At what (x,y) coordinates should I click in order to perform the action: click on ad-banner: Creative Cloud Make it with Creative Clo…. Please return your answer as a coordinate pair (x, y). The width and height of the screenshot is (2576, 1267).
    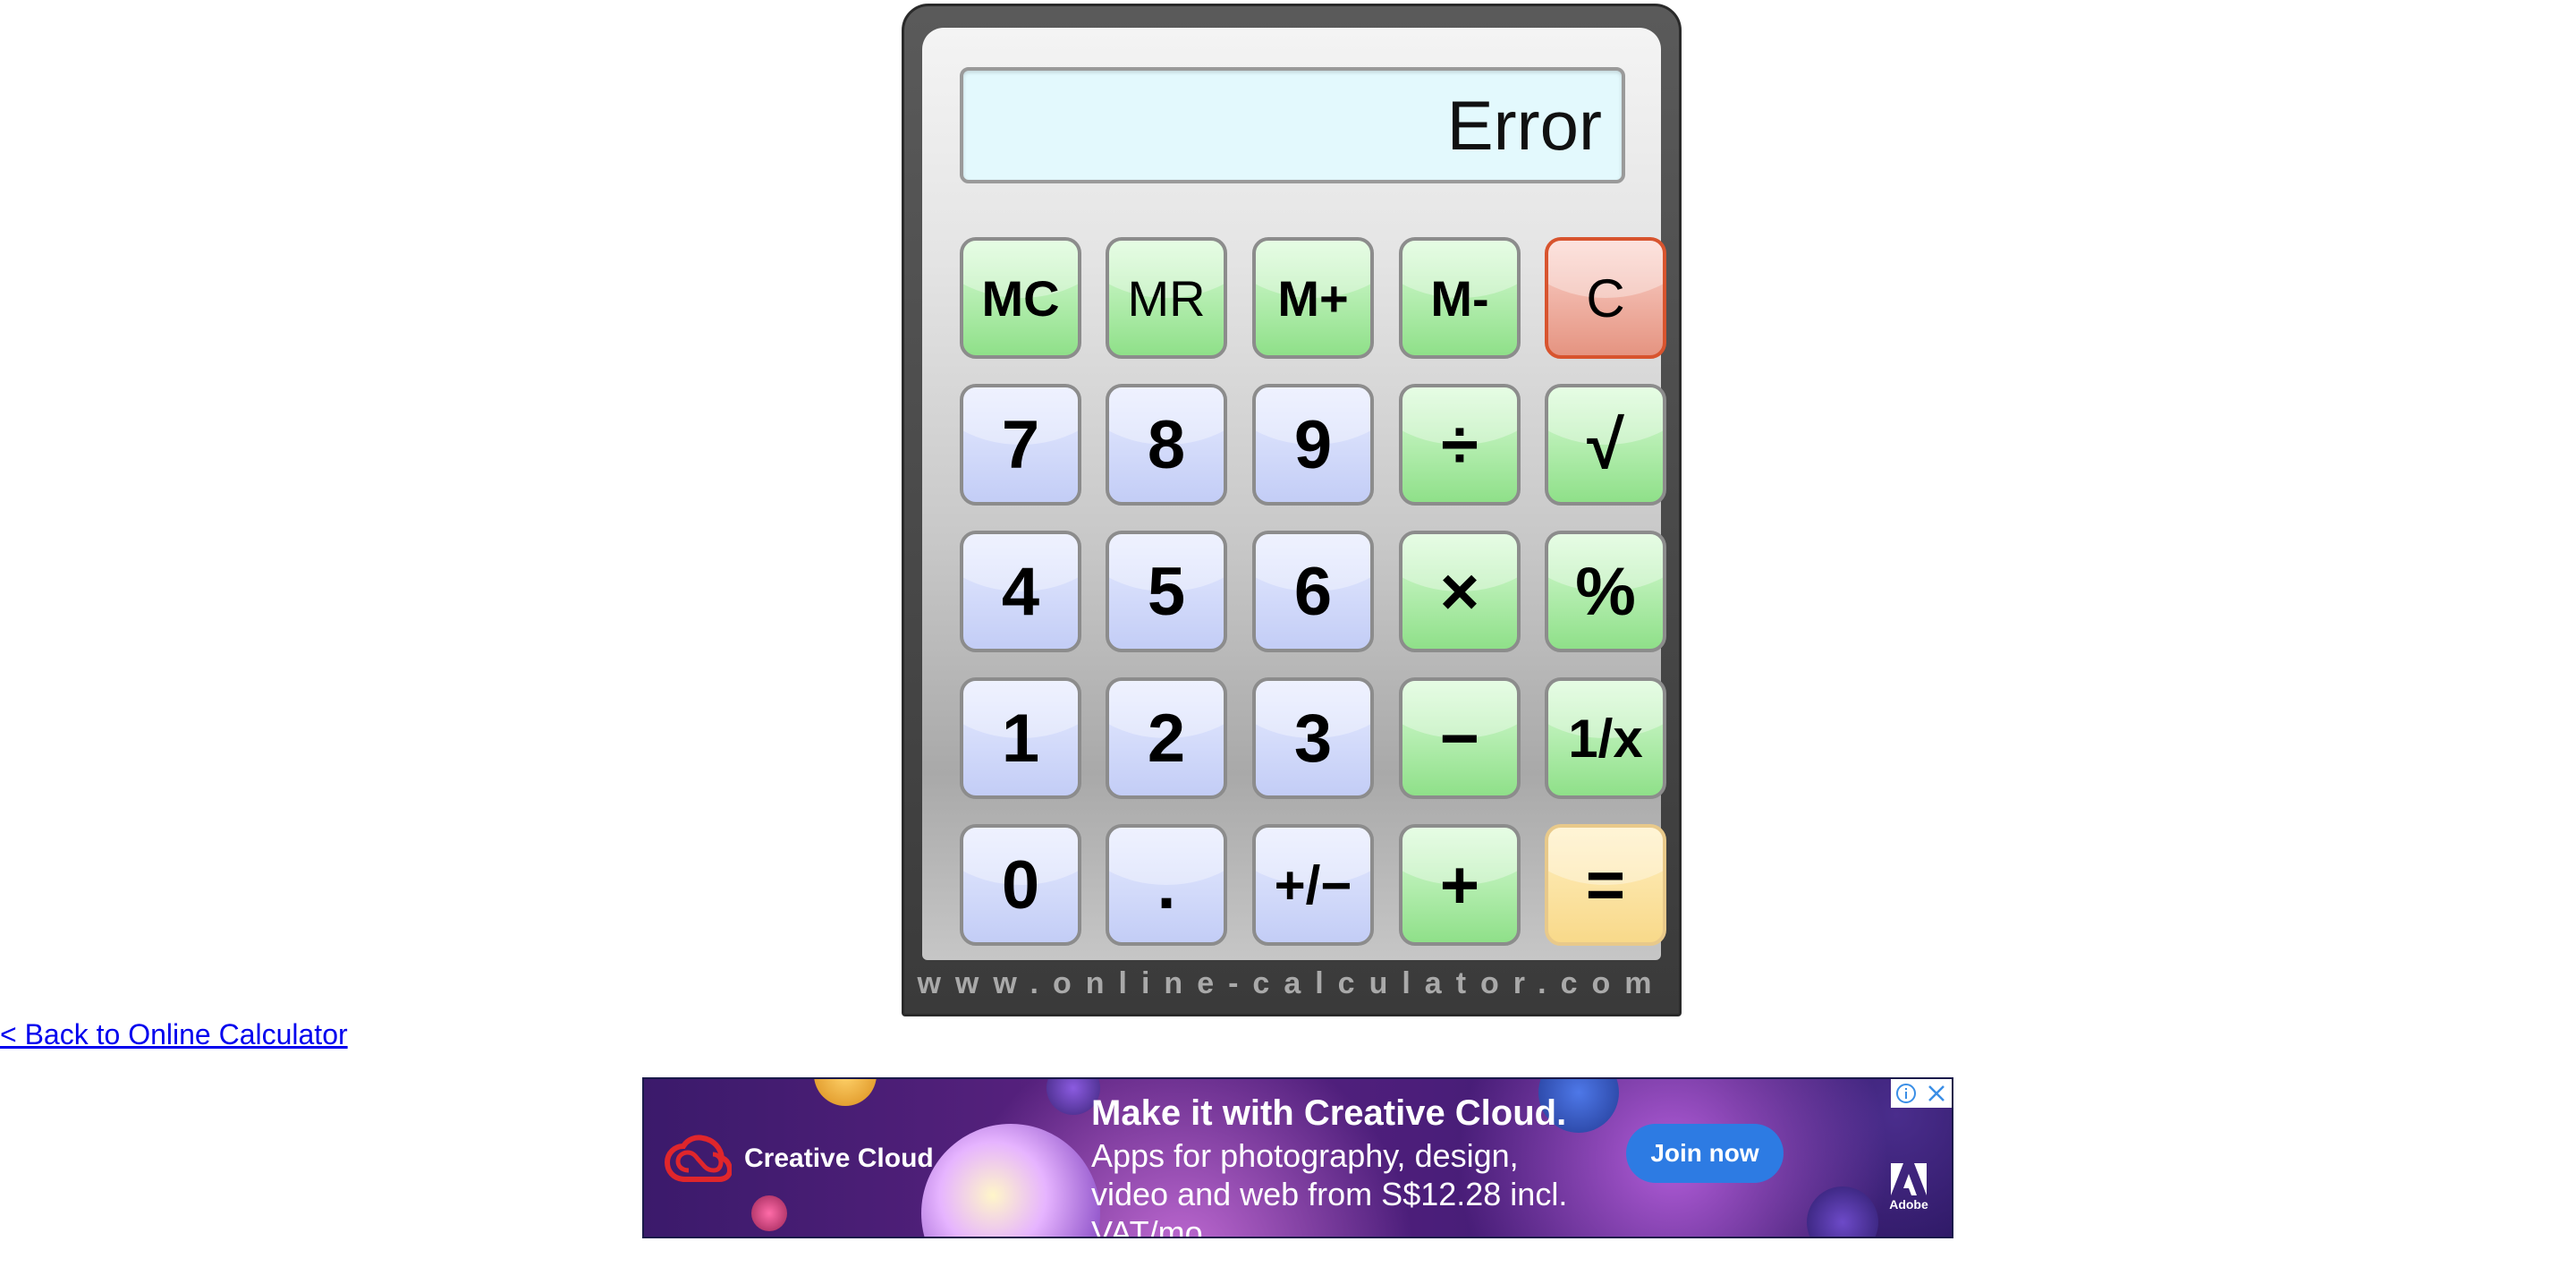
    Looking at the image, I should click on (1297, 1157).